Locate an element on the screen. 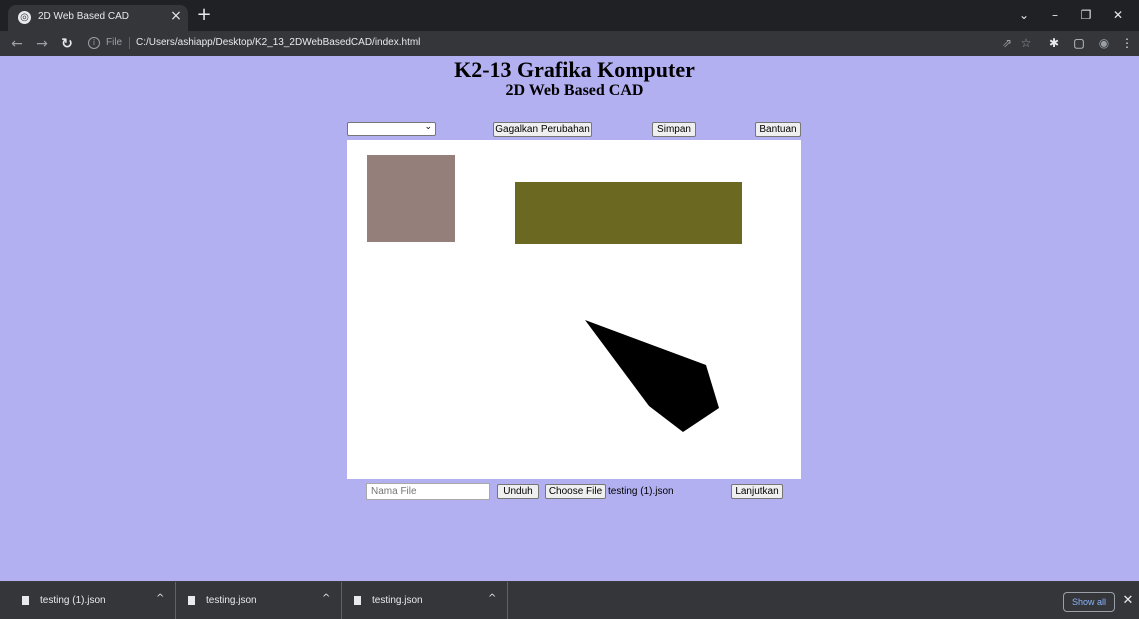  back-icon: ← is located at coordinates (17, 44).